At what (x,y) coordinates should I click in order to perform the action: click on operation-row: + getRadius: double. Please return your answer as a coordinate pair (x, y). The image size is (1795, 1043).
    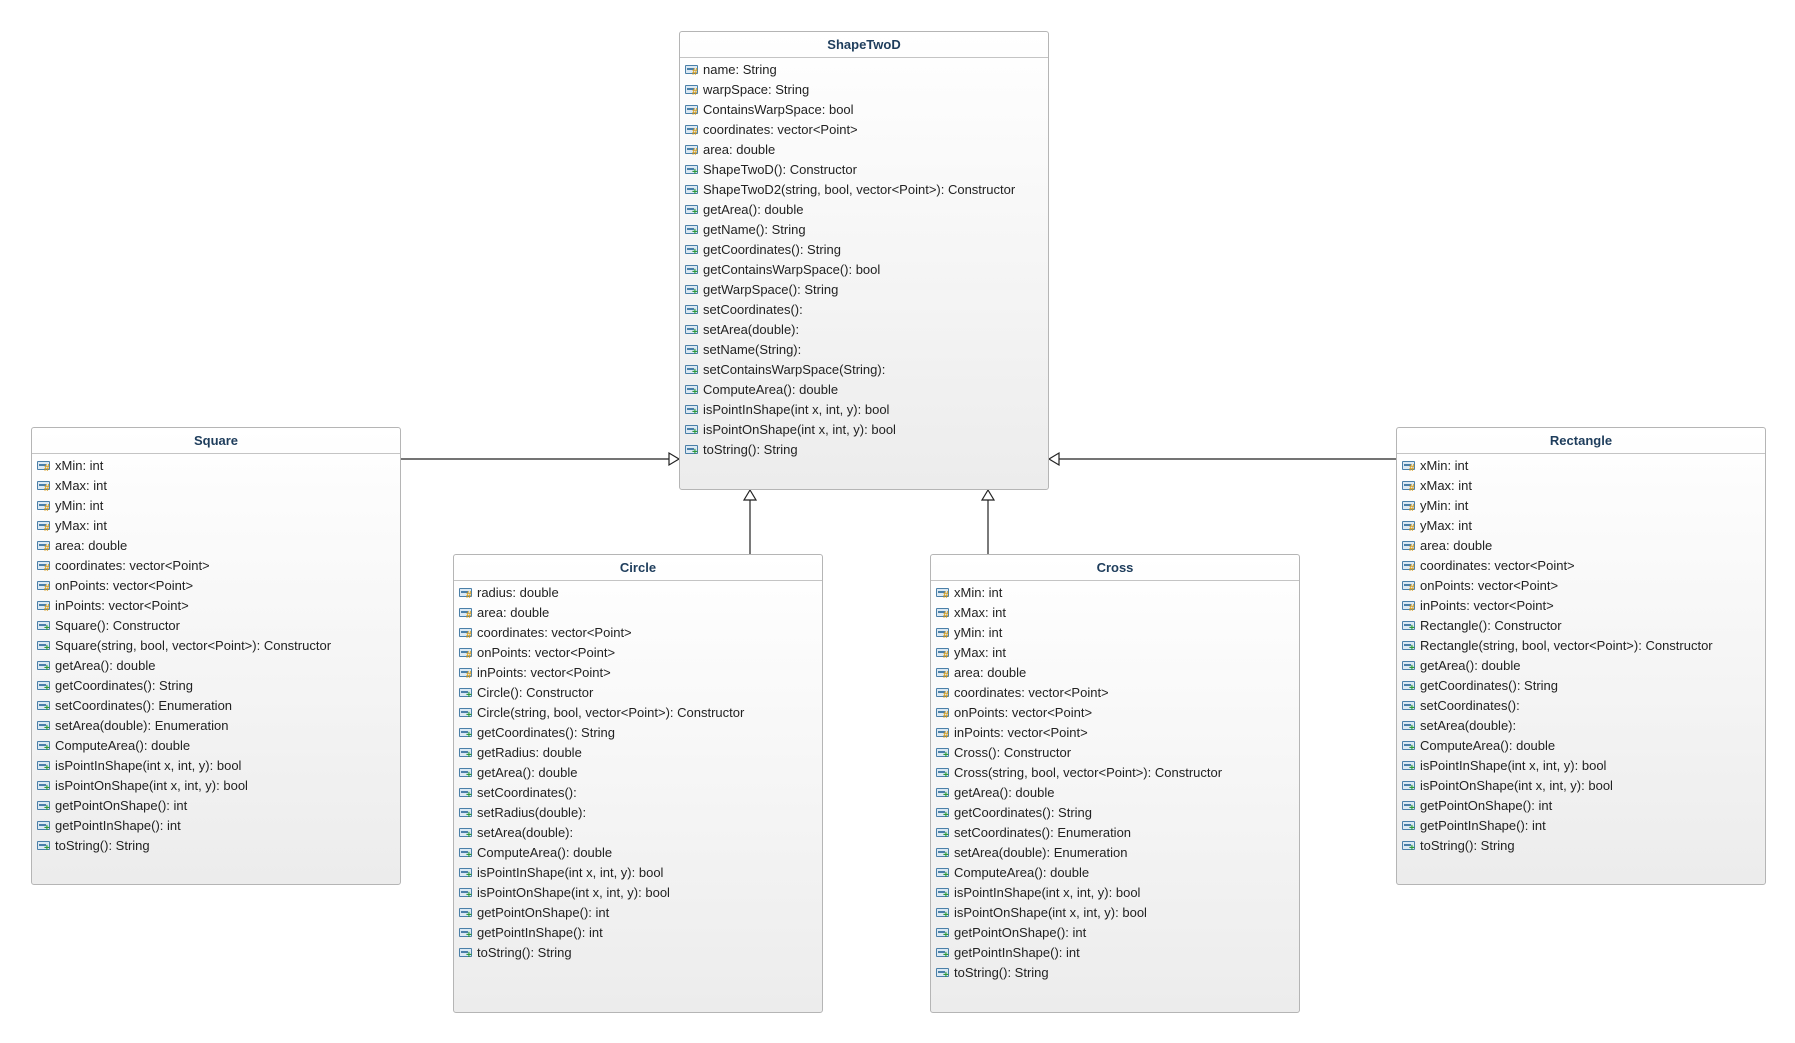
    Looking at the image, I should click on (638, 753).